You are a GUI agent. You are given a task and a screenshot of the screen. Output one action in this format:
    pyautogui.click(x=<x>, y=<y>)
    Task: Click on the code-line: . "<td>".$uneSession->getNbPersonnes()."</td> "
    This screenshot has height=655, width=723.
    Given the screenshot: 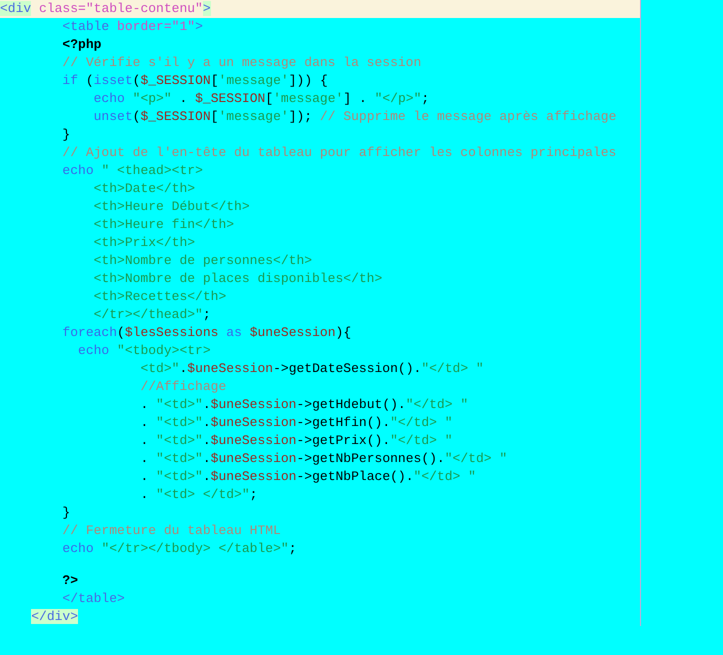 What is the action you would take?
    pyautogui.click(x=323, y=458)
    